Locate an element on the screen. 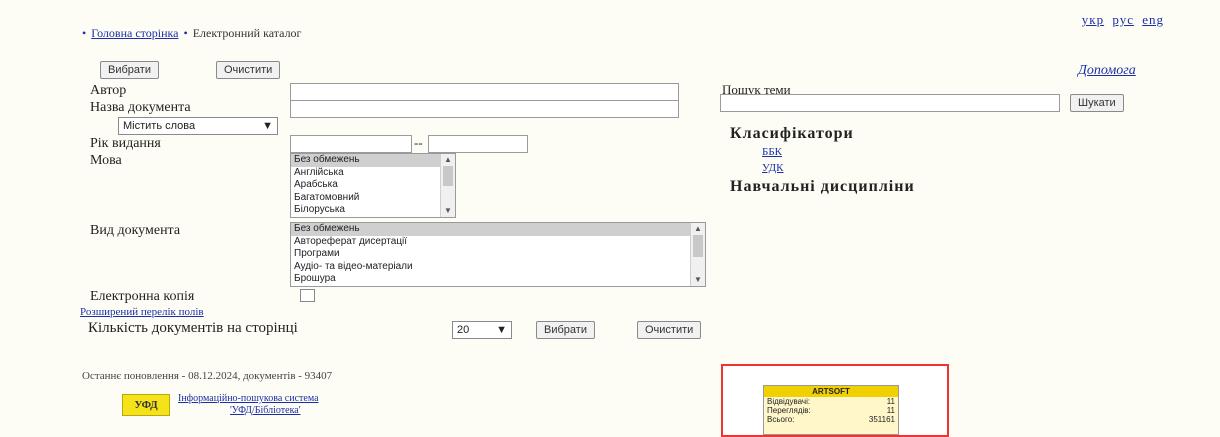  lang-rus-link: рус is located at coordinates (1123, 19).